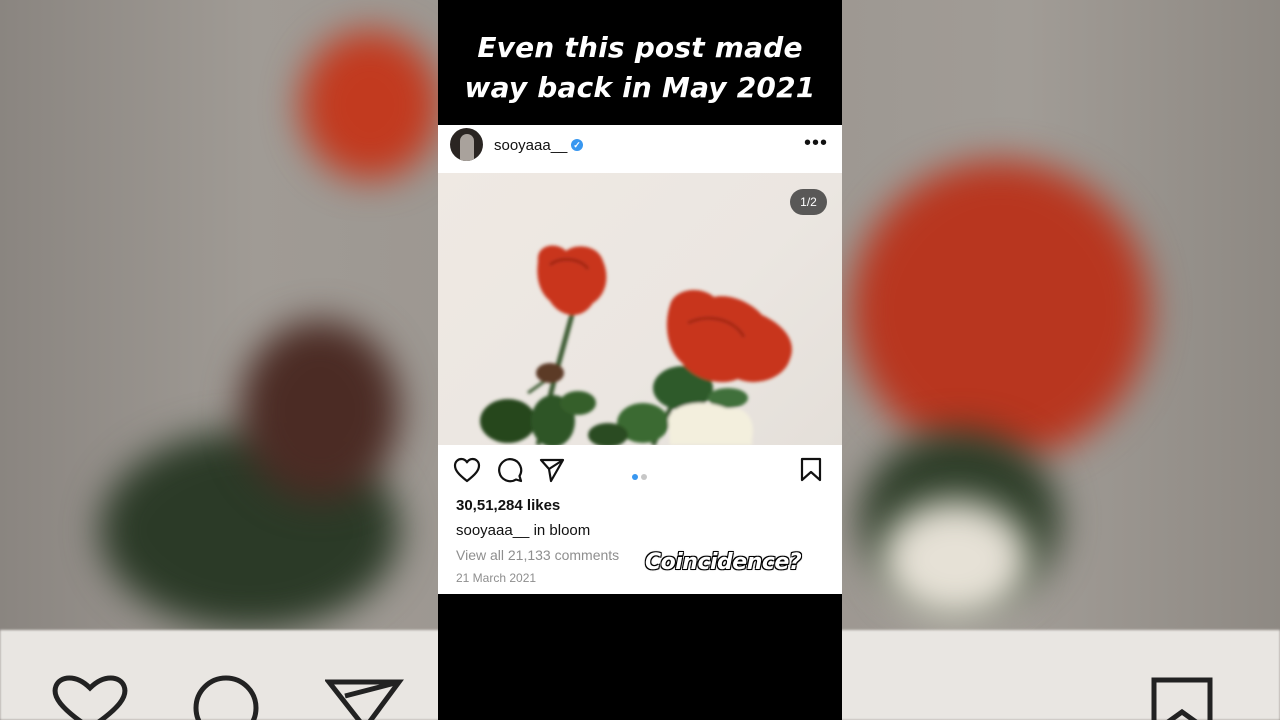 The height and width of the screenshot is (720, 1280). I want to click on carousel-indicator, so click(641, 476).